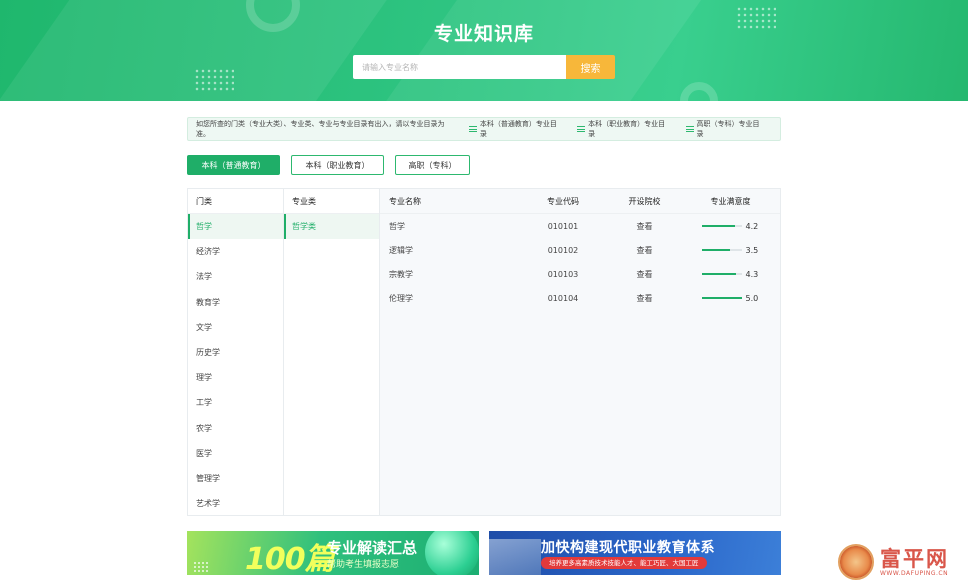 The height and width of the screenshot is (586, 968). Describe the element at coordinates (235, 478) in the screenshot. I see `category-item: 管理学` at that location.